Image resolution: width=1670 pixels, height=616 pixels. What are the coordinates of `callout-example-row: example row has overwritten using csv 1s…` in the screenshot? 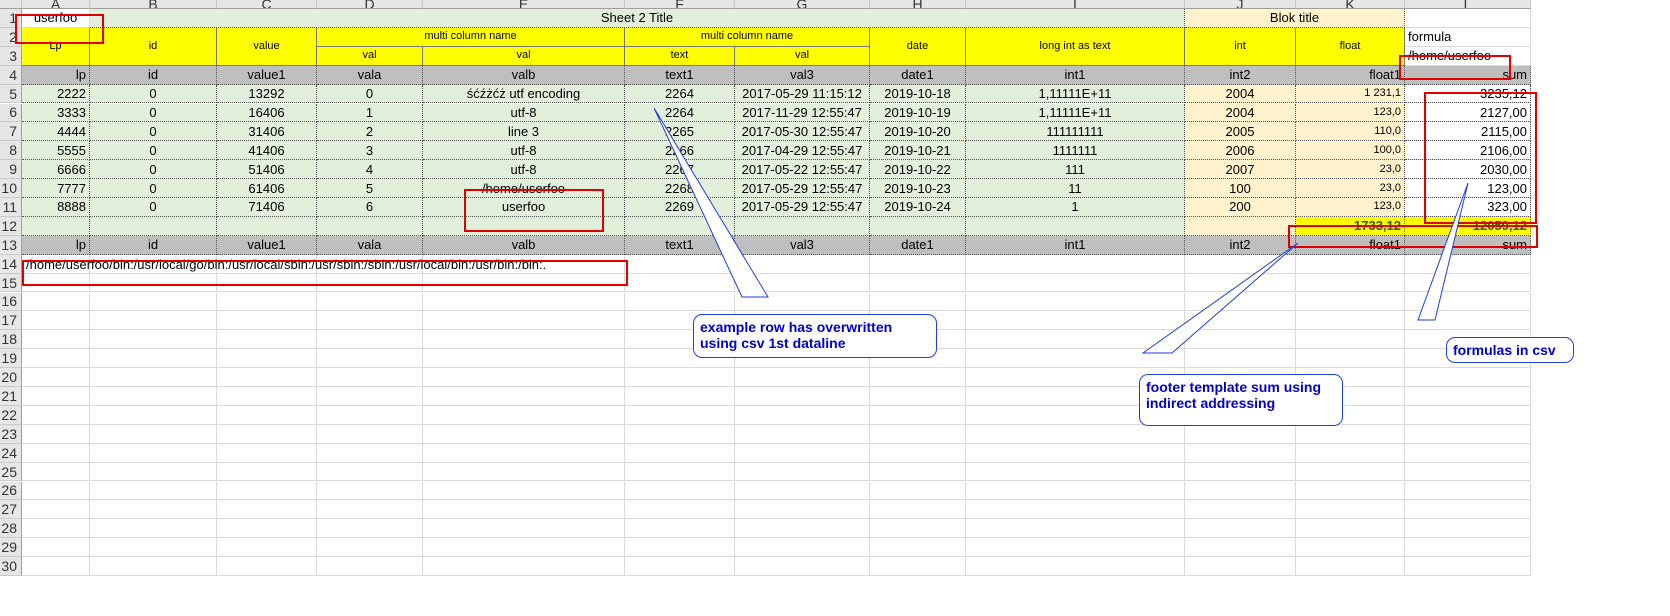 It's located at (815, 336).